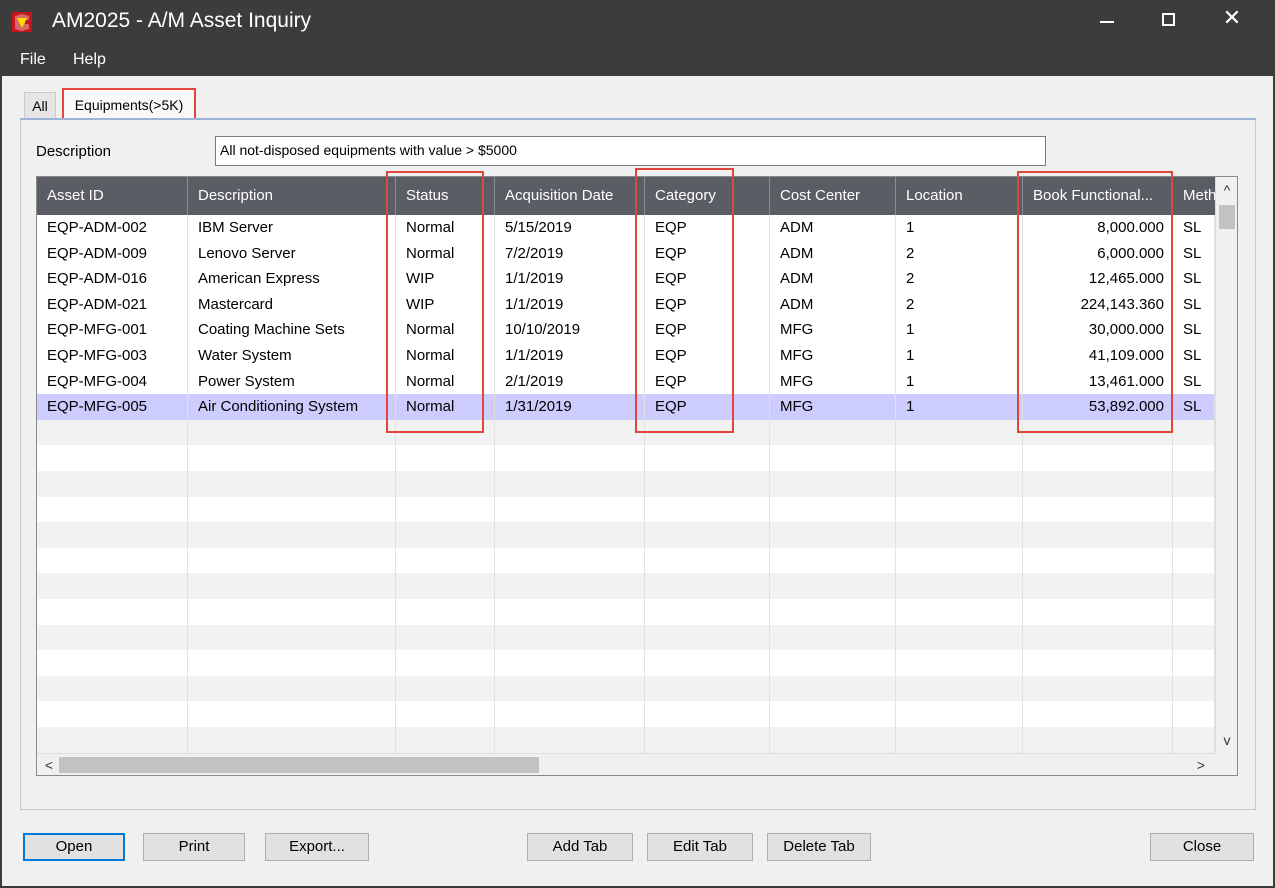  Describe the element at coordinates (22, 22) in the screenshot. I see `app-icon` at that location.